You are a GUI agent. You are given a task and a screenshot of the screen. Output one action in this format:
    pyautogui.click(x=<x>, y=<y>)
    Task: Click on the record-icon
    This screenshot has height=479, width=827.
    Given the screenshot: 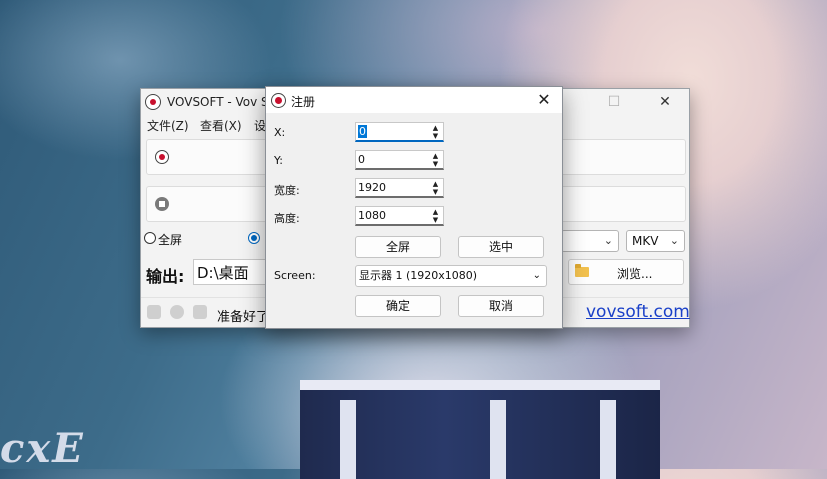 What is the action you would take?
    pyautogui.click(x=162, y=157)
    